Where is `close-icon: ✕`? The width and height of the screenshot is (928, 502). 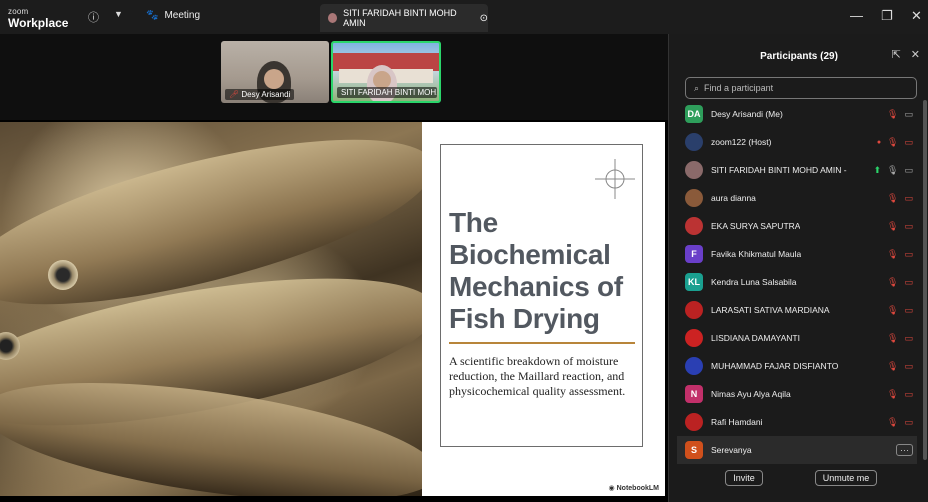
close-icon: ✕ is located at coordinates (916, 16).